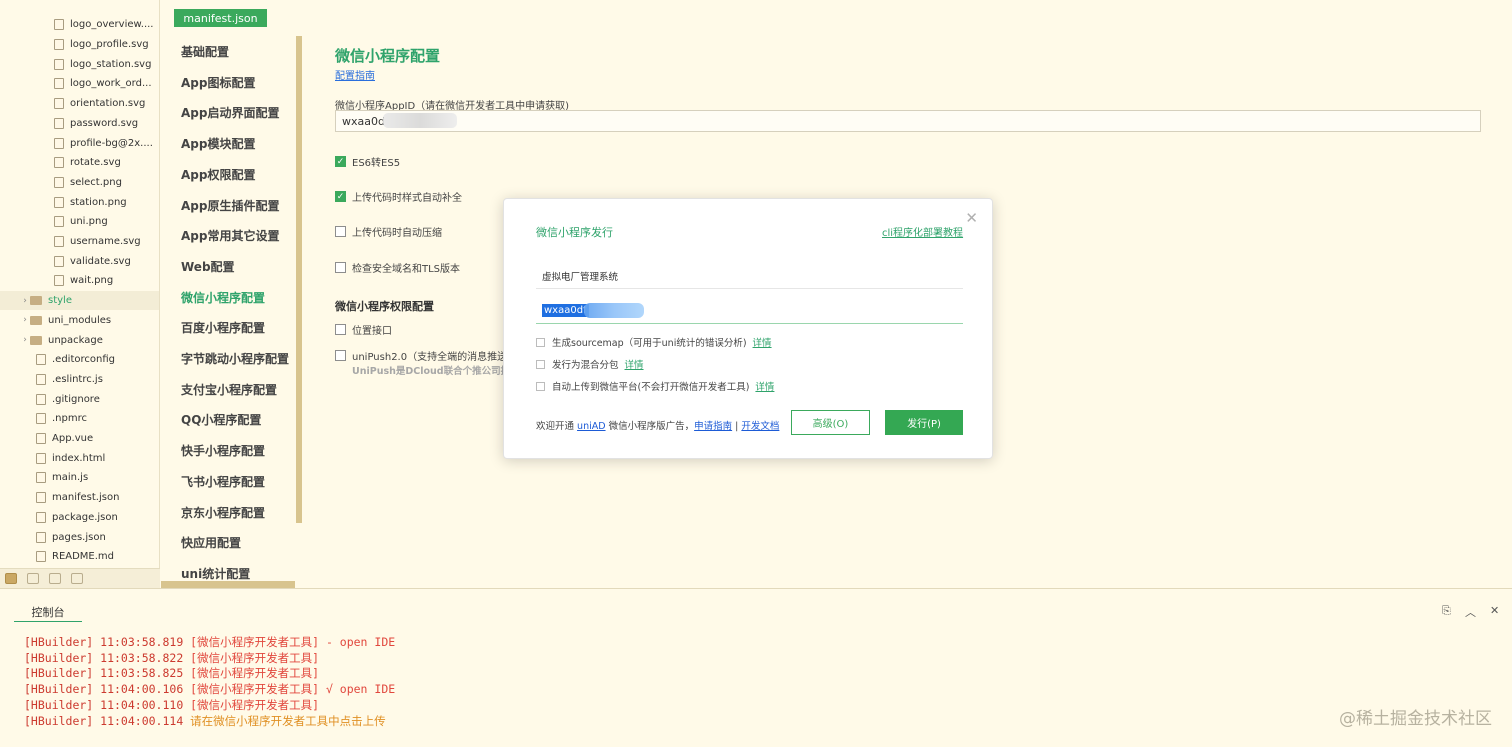 The width and height of the screenshot is (1512, 747). I want to click on nav-item: 微信小程序配置, so click(223, 297).